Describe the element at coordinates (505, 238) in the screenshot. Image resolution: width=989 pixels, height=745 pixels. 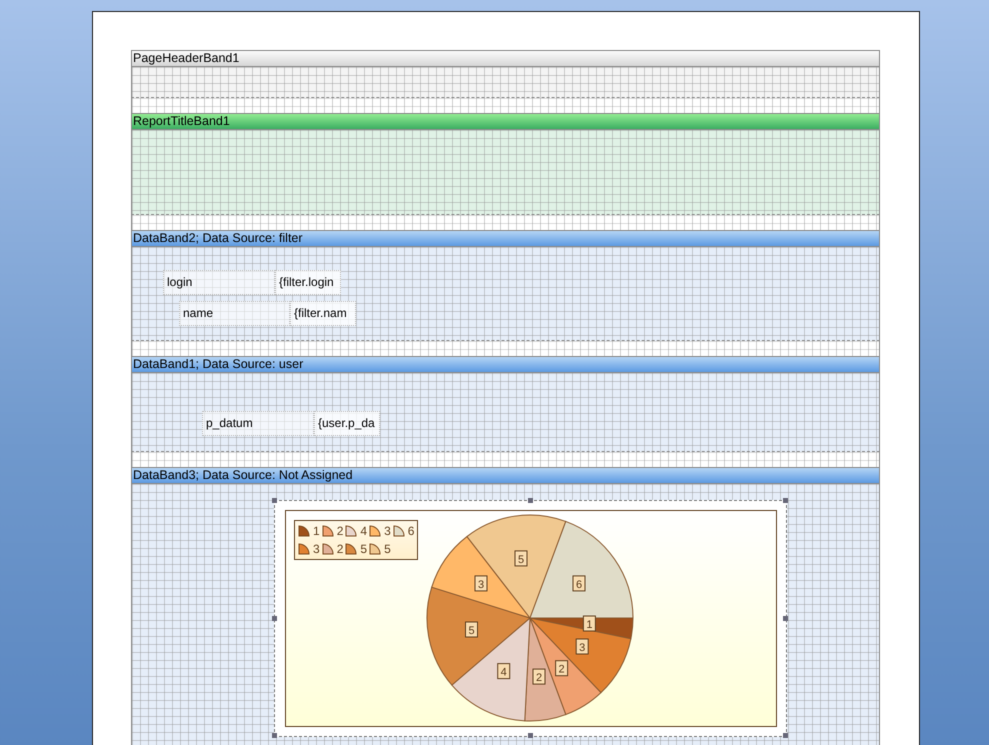
I see `band-header: DataBand2; Data Source: filter` at that location.